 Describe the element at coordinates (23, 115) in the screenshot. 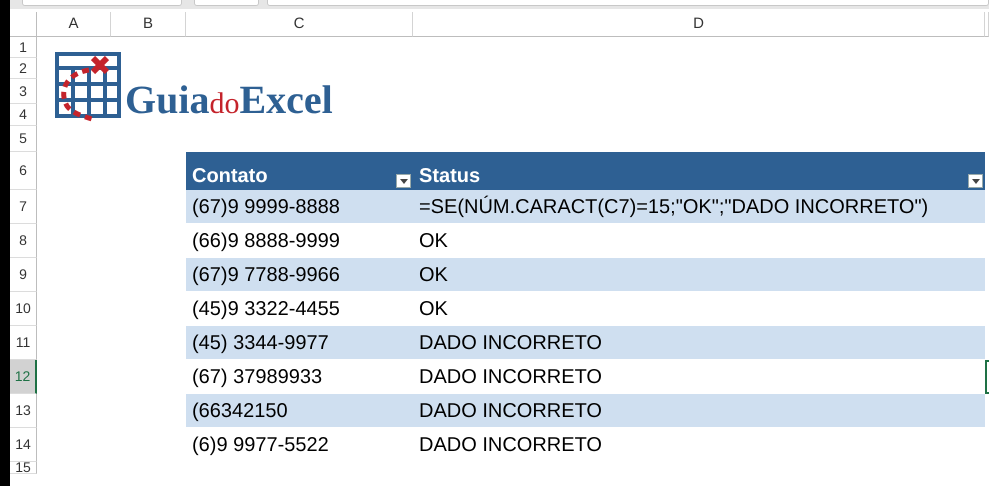

I see `row-header: 4` at that location.